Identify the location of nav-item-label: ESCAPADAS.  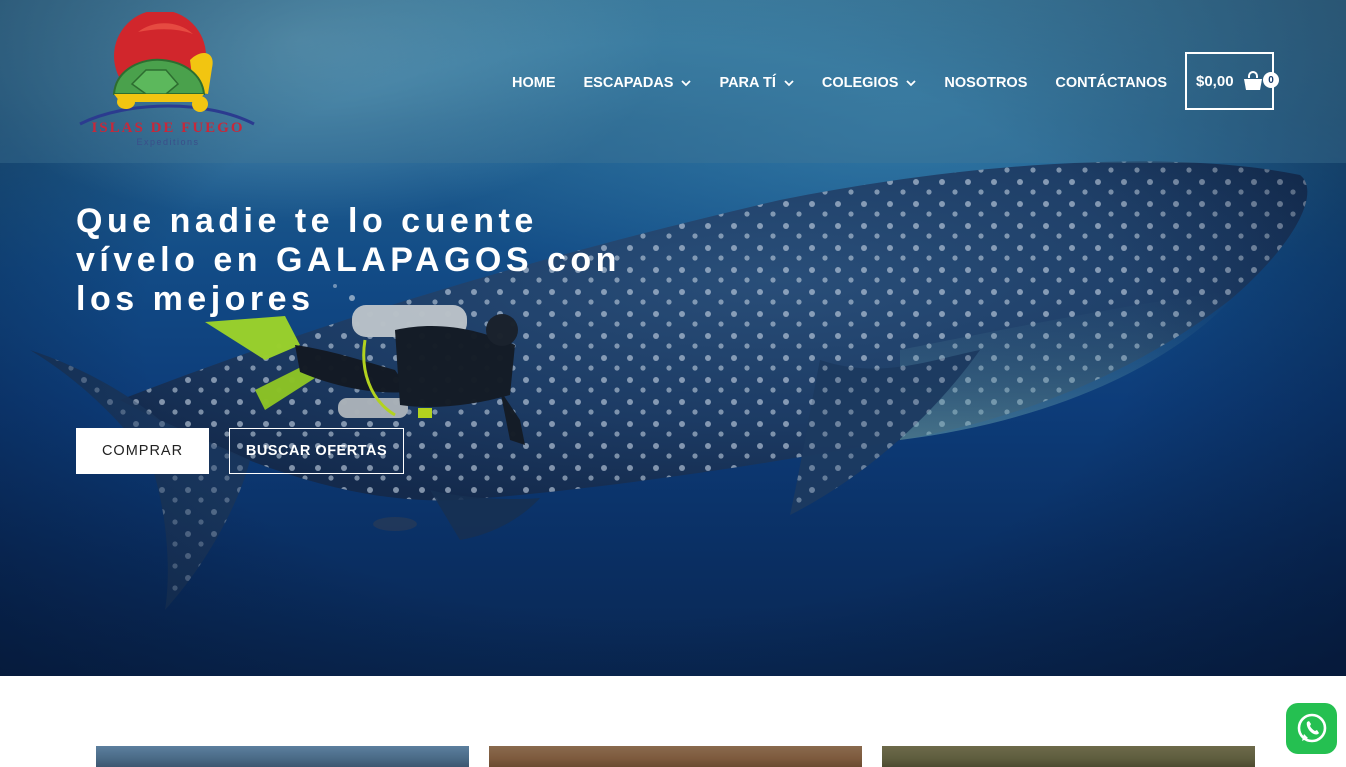
(628, 83).